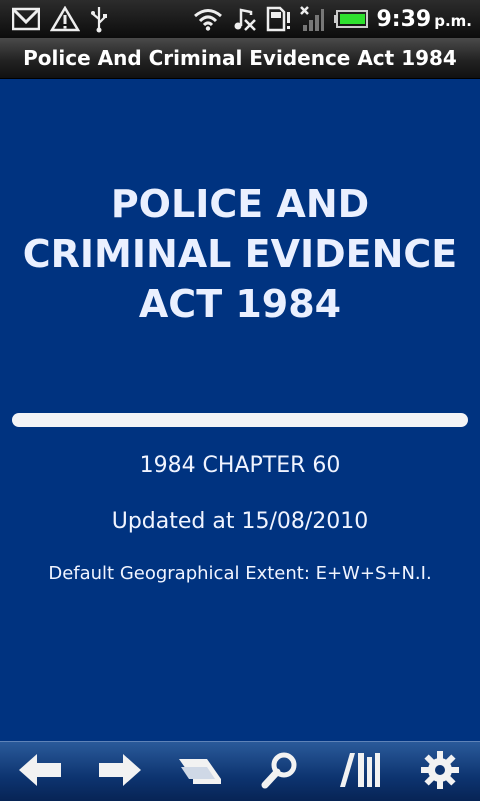 This screenshot has height=801, width=480. I want to click on document-title-line: POLICE AND, so click(240, 204).